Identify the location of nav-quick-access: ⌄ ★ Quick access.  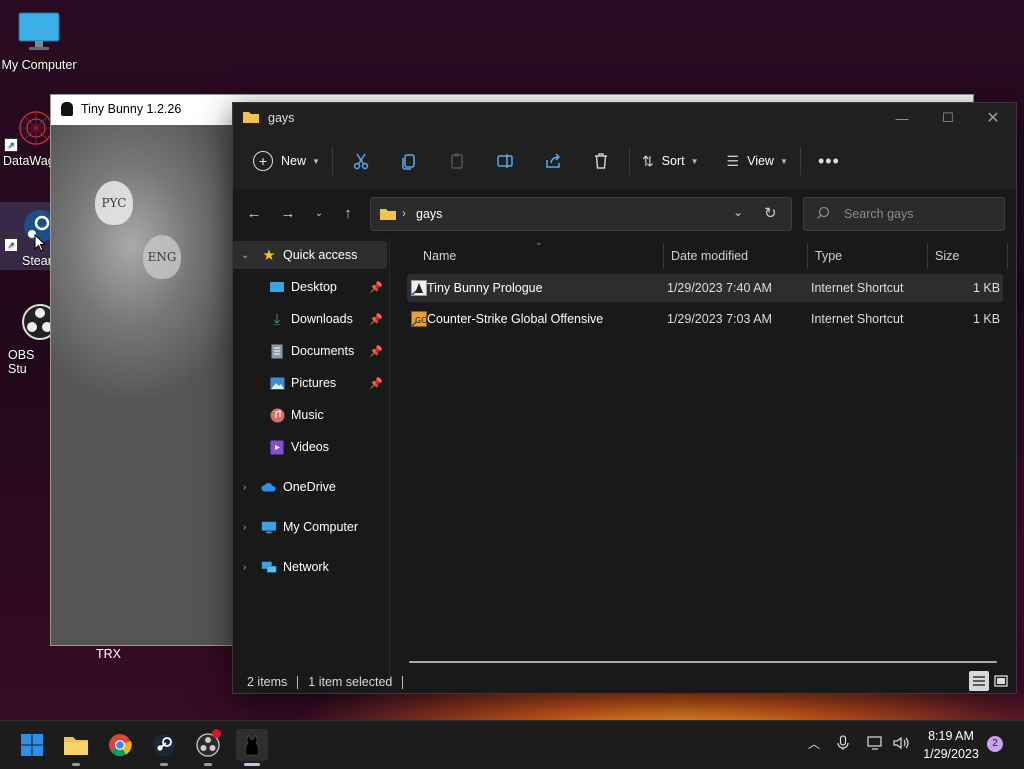
(310, 255).